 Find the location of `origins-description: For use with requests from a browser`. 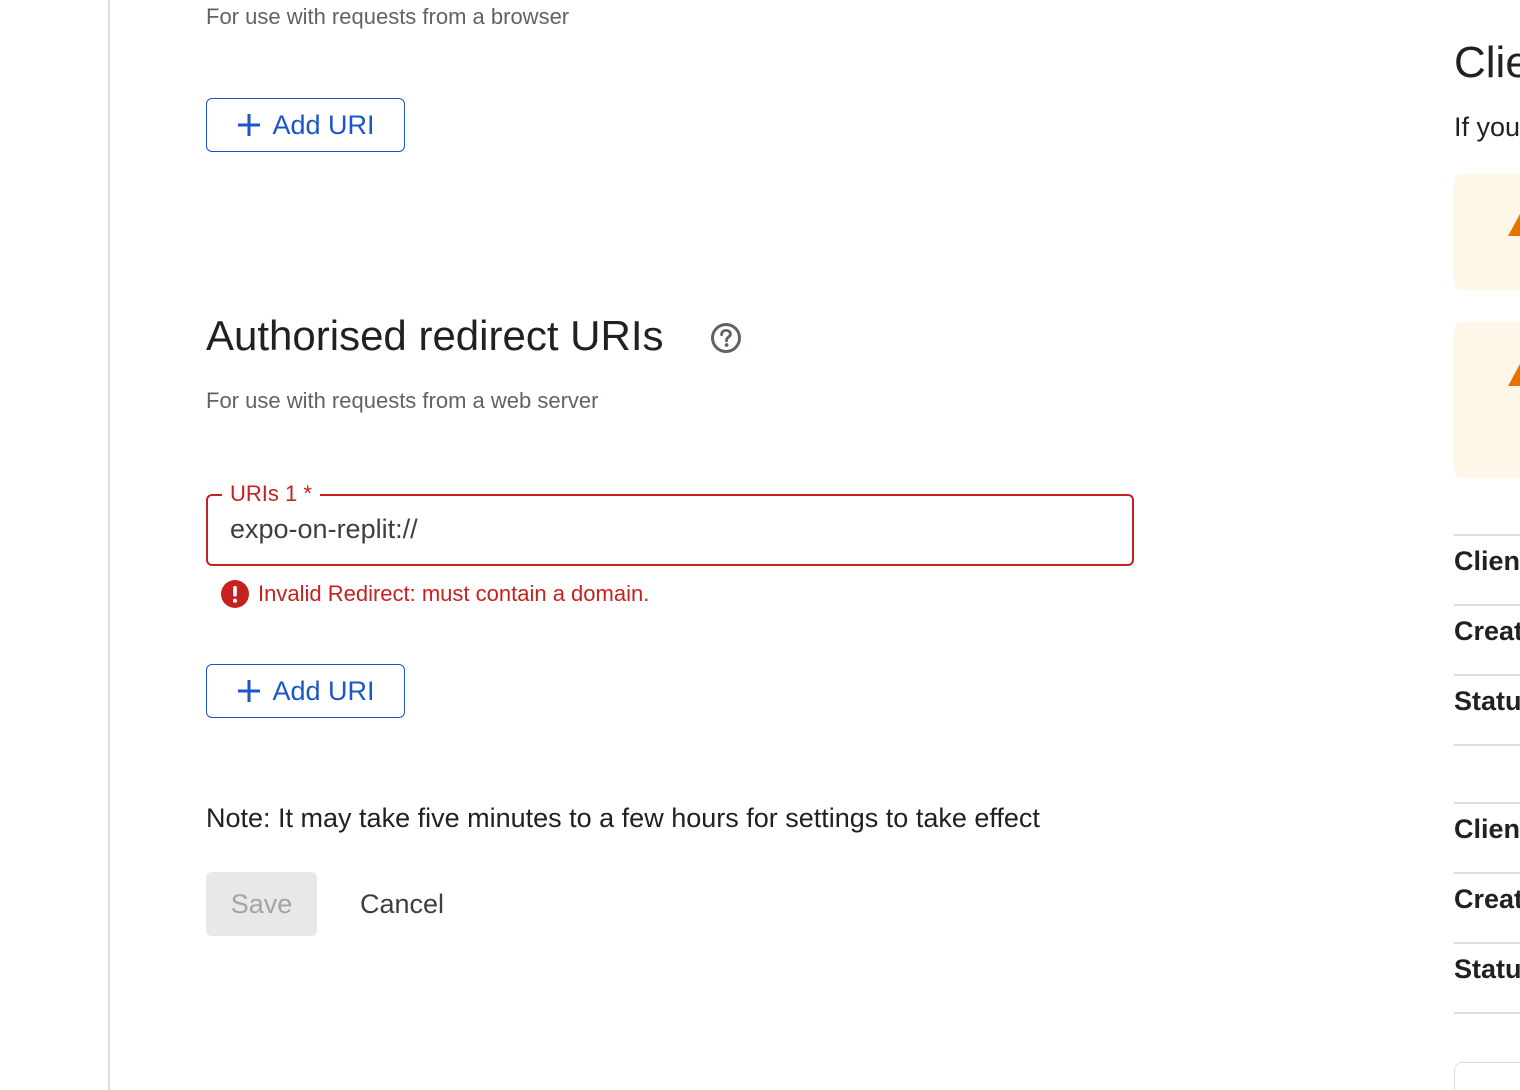

origins-description: For use with requests from a browser is located at coordinates (388, 16).